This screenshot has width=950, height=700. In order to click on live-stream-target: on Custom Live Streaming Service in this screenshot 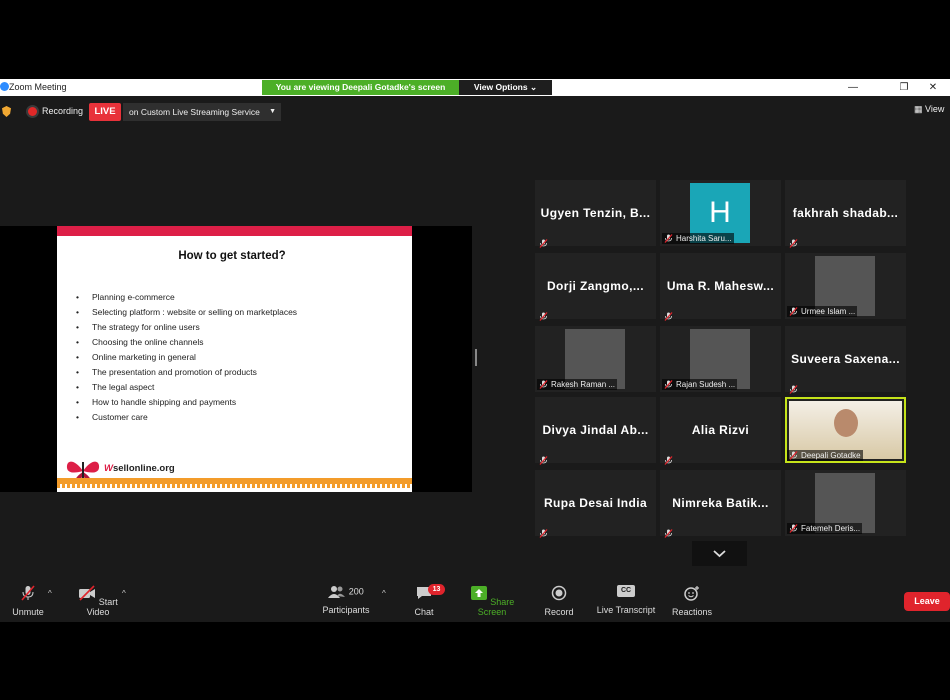, I will do `click(194, 112)`.